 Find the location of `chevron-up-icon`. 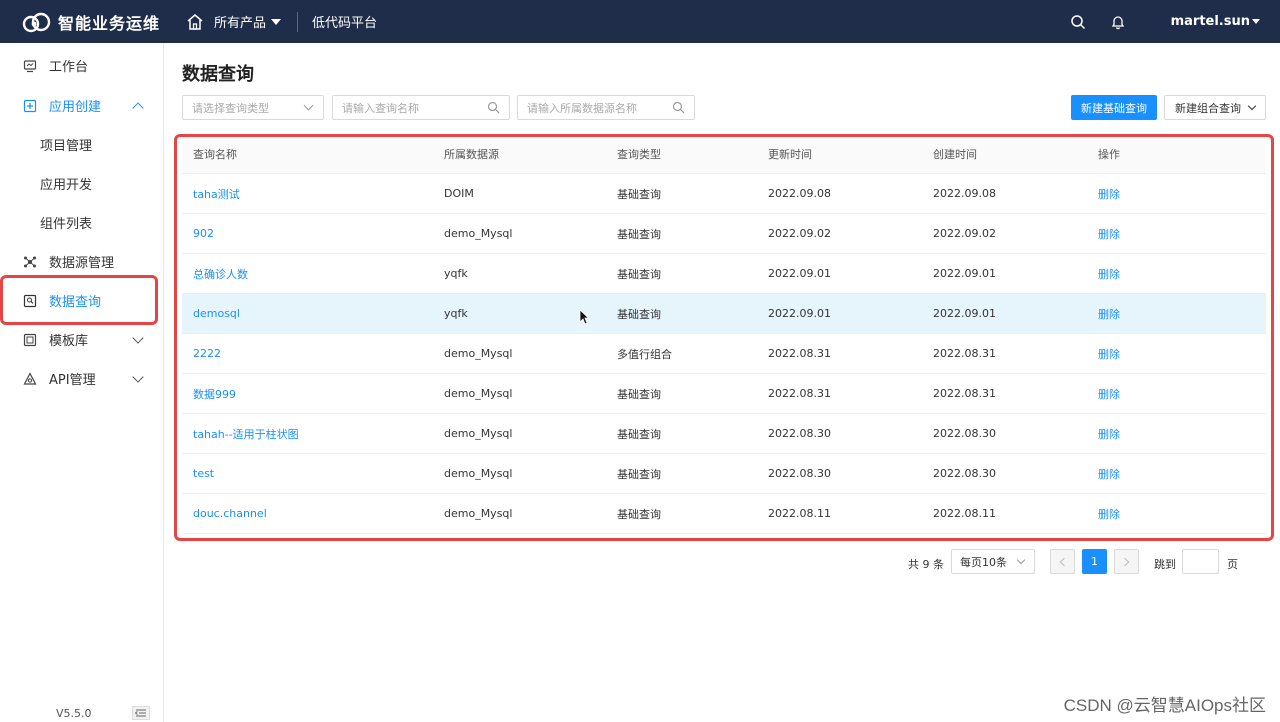

chevron-up-icon is located at coordinates (138, 108).